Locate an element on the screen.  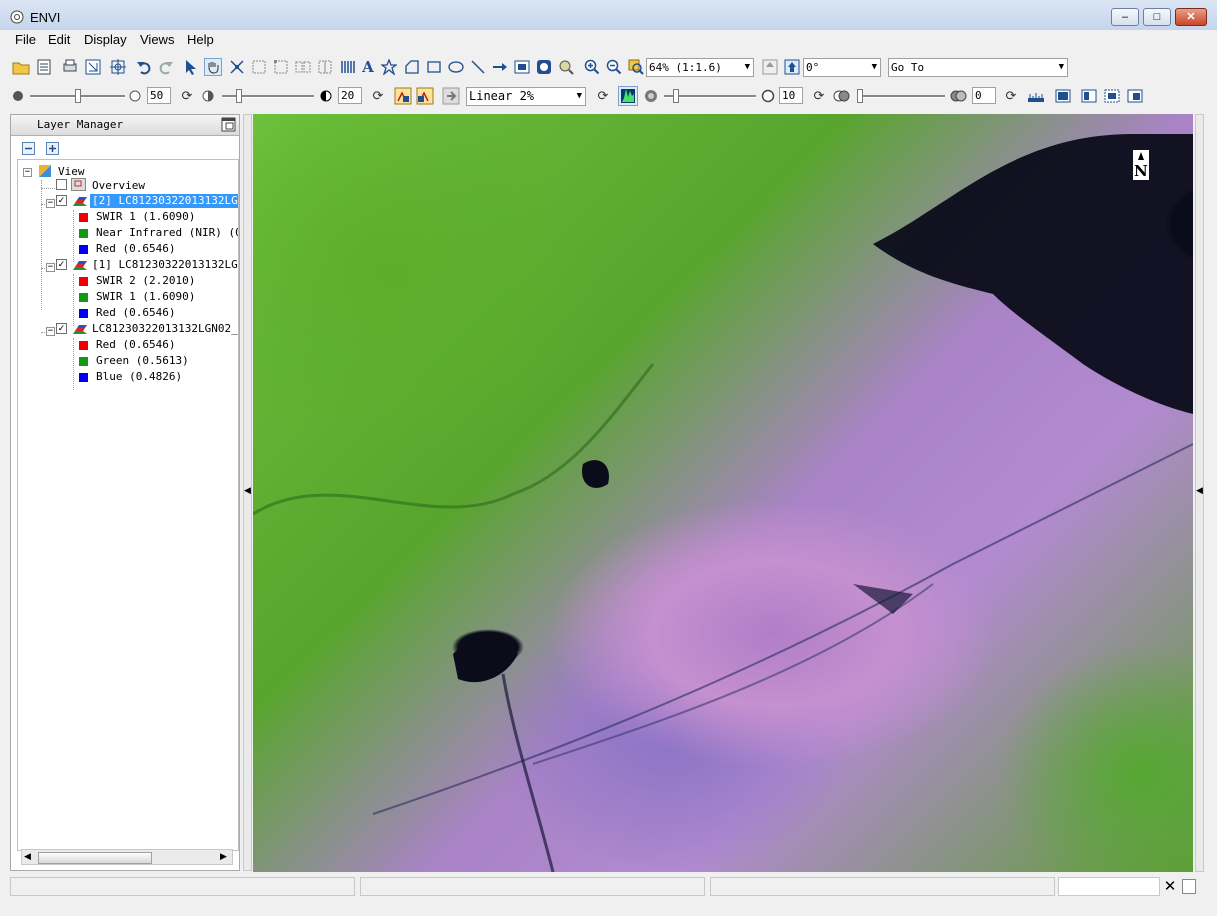
layer-tree-horizontal-scrollbar: ◀ ▶ is located at coordinates (127, 857).